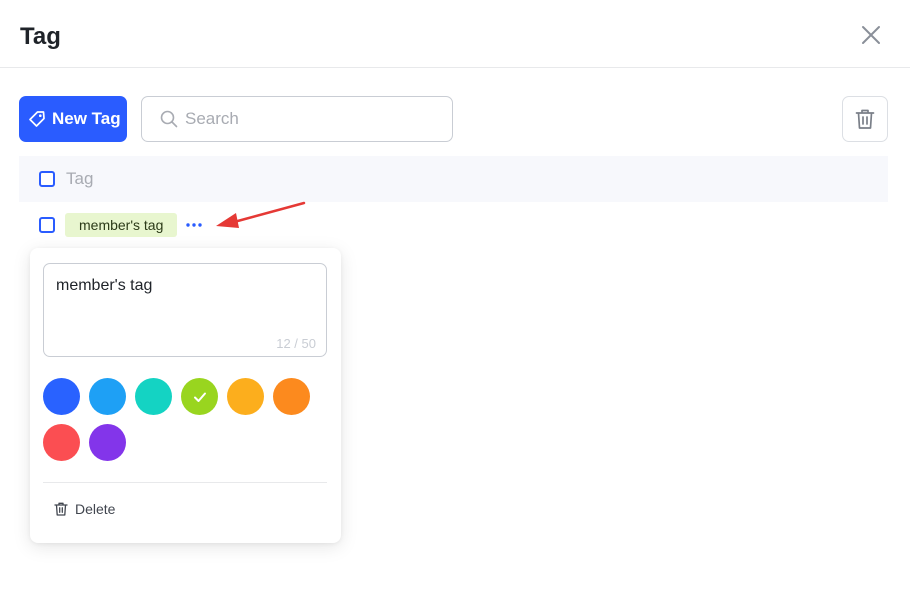 The image size is (910, 601). Describe the element at coordinates (453, 225) in the screenshot. I see `table-row: member's tag` at that location.